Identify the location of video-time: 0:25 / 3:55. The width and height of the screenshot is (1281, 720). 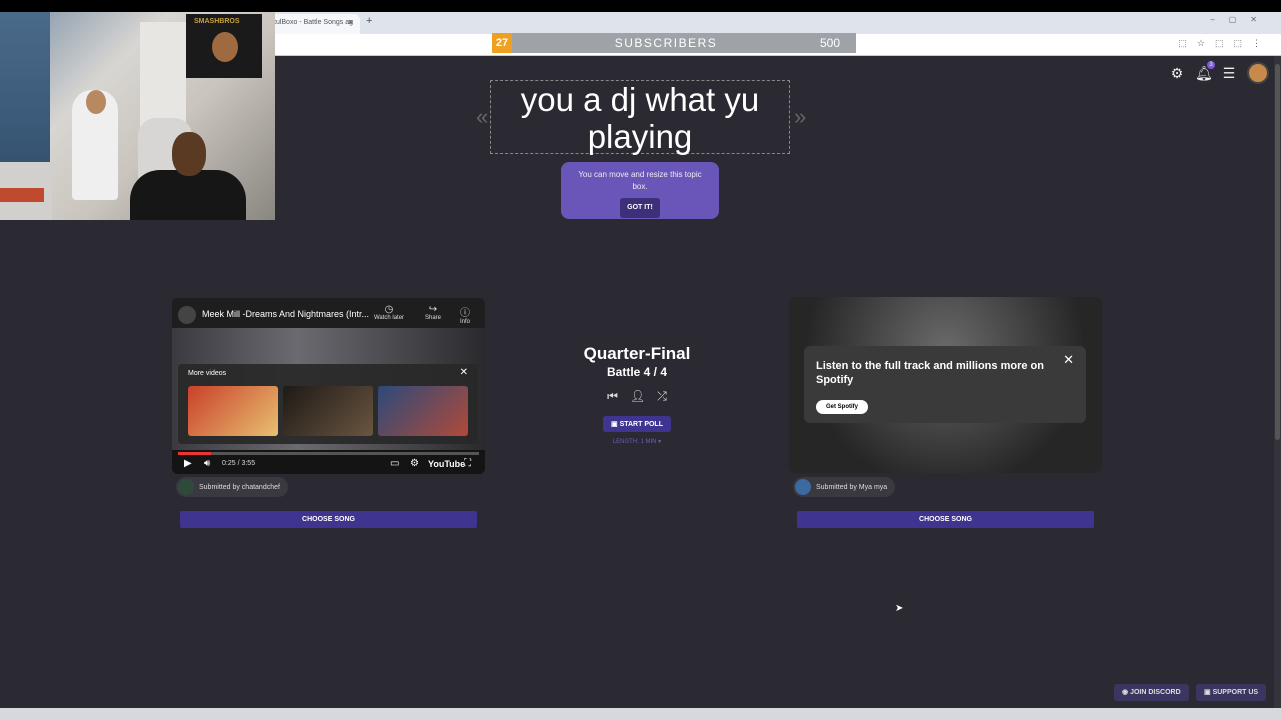
(239, 463).